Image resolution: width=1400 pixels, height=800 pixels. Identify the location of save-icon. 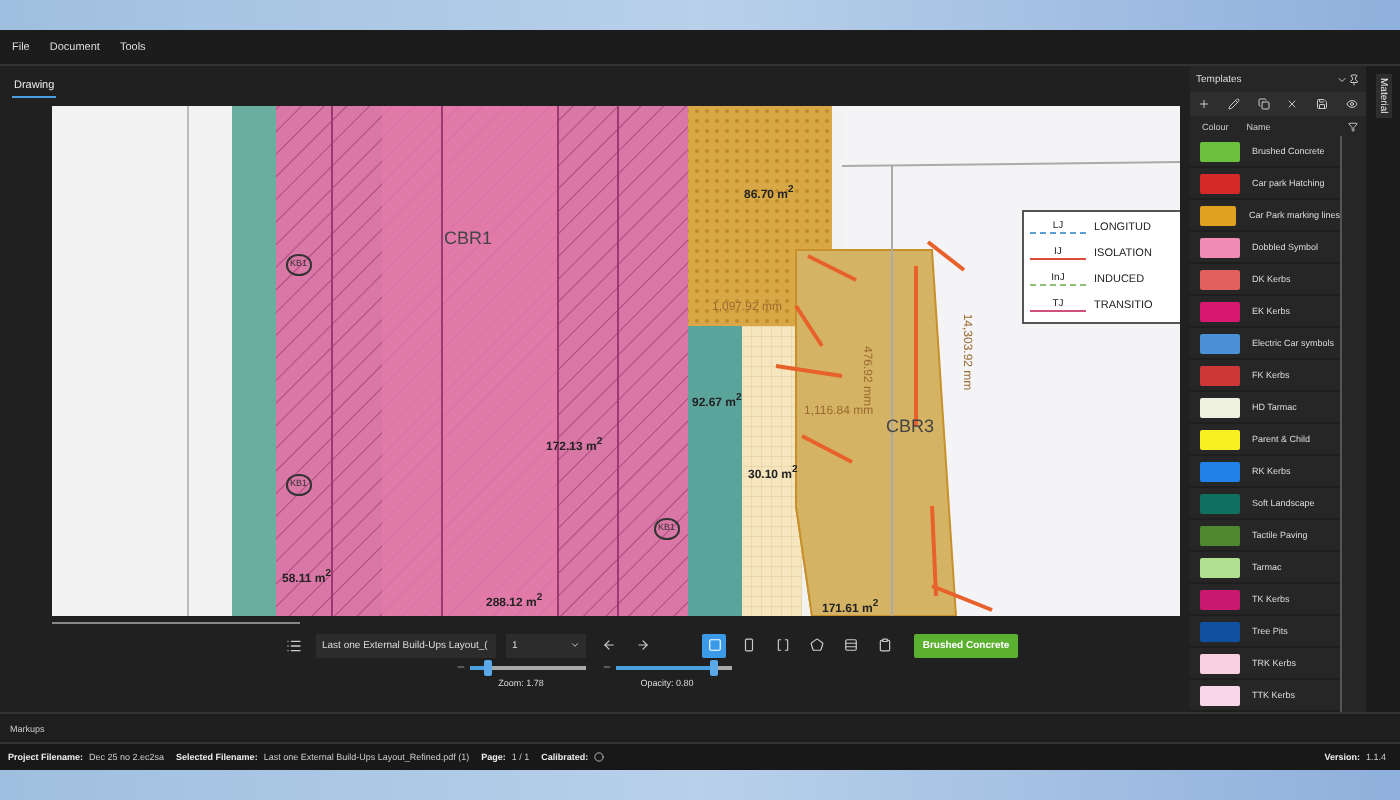
(1321, 104).